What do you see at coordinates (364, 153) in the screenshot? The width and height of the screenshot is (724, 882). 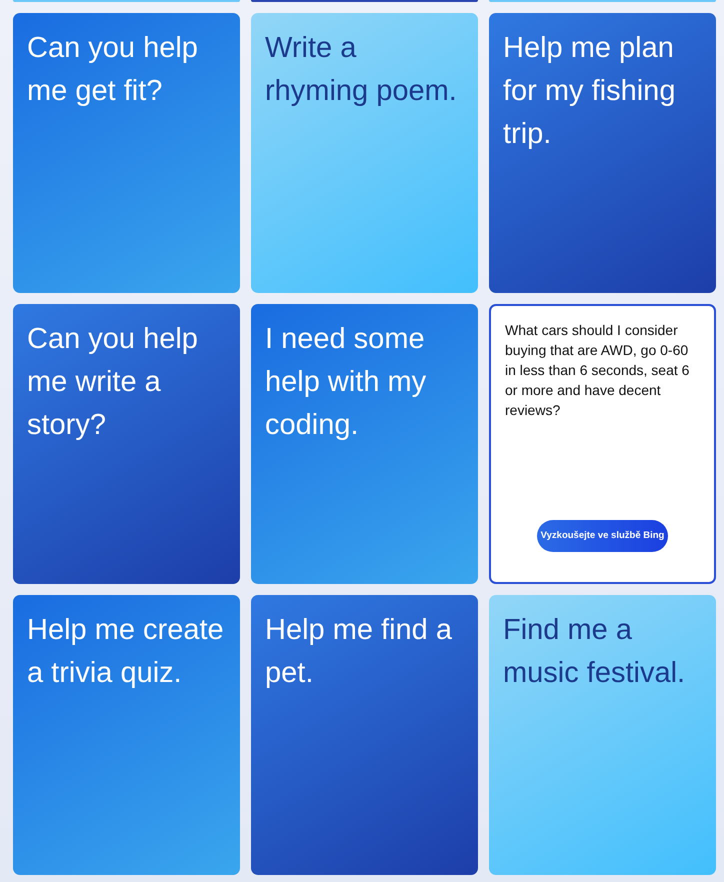 I see `prompt-card: Write a rhyming poem.` at bounding box center [364, 153].